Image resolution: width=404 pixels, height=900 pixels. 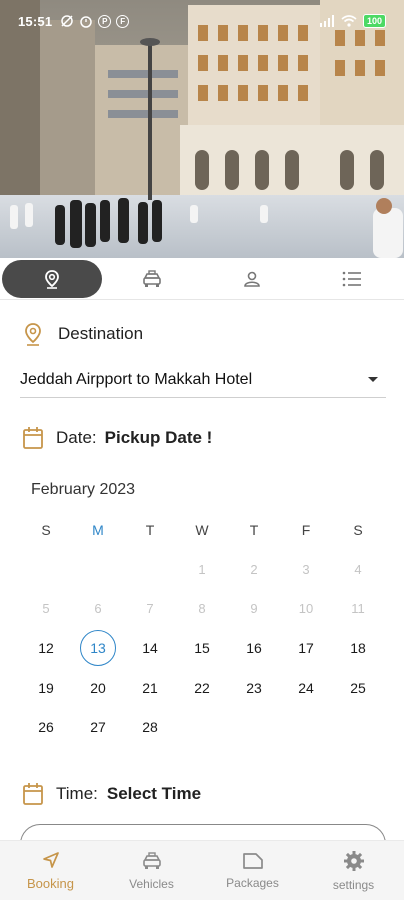 What do you see at coordinates (158, 437) in the screenshot?
I see `date-value: Pickup Date !` at bounding box center [158, 437].